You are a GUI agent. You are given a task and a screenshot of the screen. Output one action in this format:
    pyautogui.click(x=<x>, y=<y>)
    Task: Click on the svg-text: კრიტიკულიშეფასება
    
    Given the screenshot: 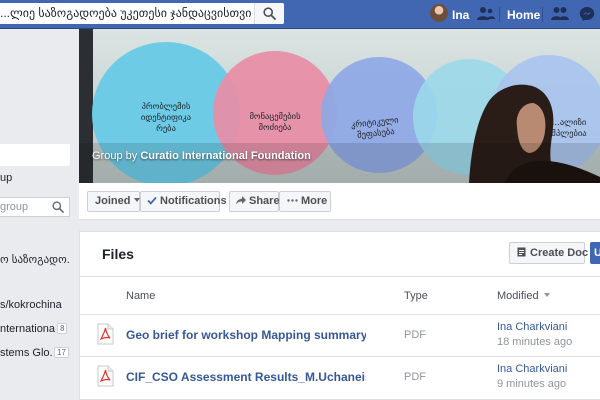 What is the action you would take?
    pyautogui.click(x=375, y=128)
    